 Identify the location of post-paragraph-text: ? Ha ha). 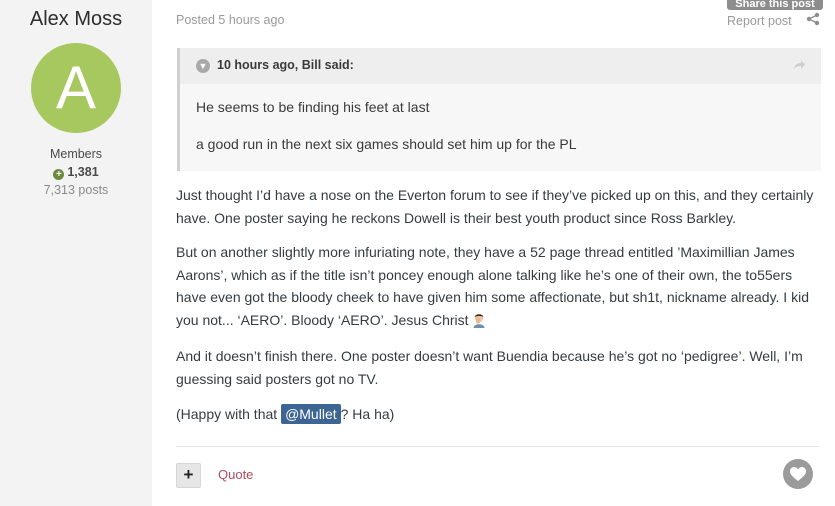
(367, 414).